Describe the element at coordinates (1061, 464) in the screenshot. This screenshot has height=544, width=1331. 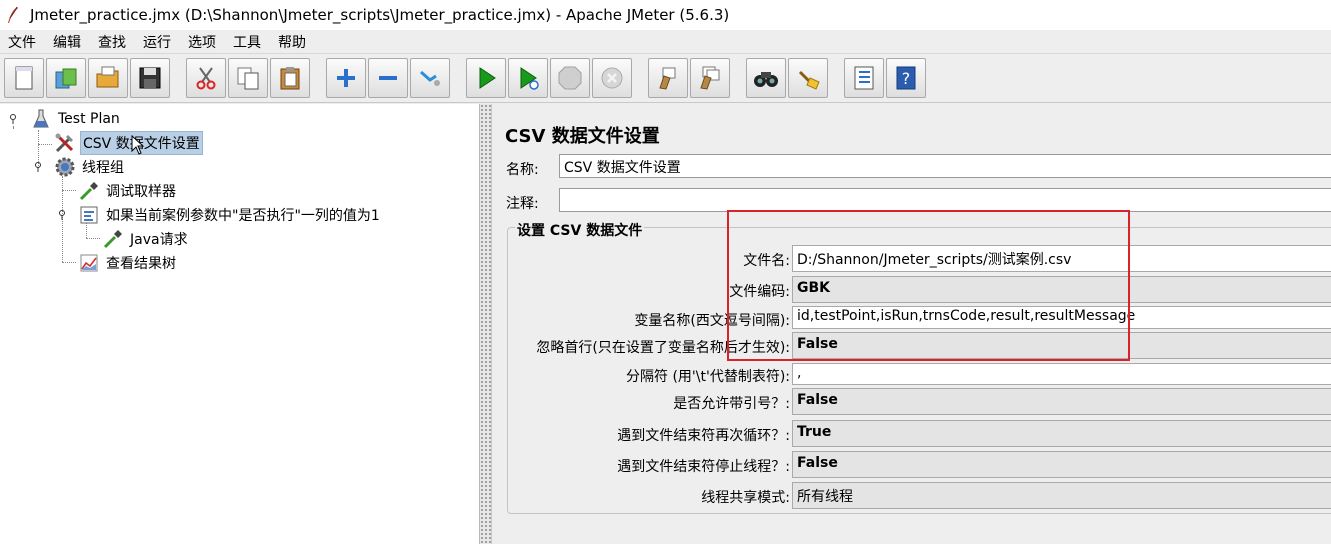
I see `stop-thread-on-eof-combo: False` at that location.